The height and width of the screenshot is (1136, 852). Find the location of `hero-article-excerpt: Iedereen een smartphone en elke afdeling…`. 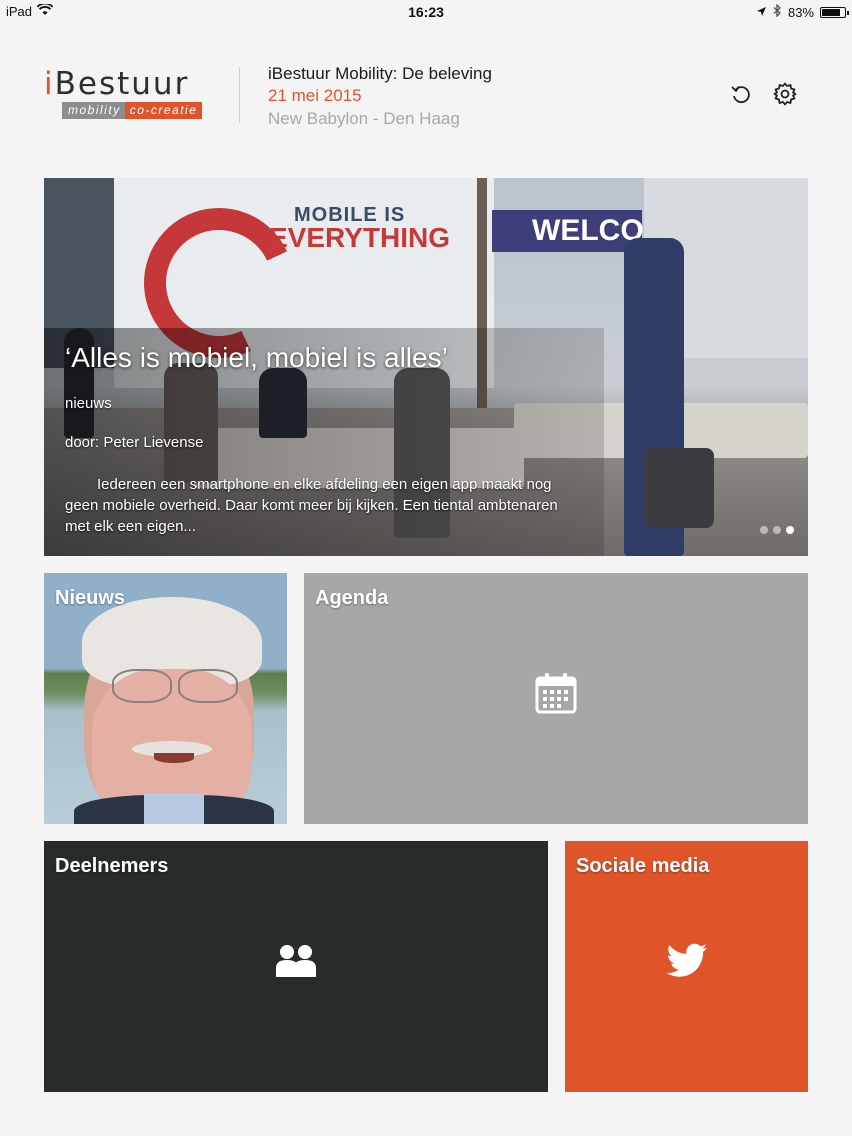

hero-article-excerpt: Iedereen een smartphone en elke afdeling… is located at coordinates (311, 505).